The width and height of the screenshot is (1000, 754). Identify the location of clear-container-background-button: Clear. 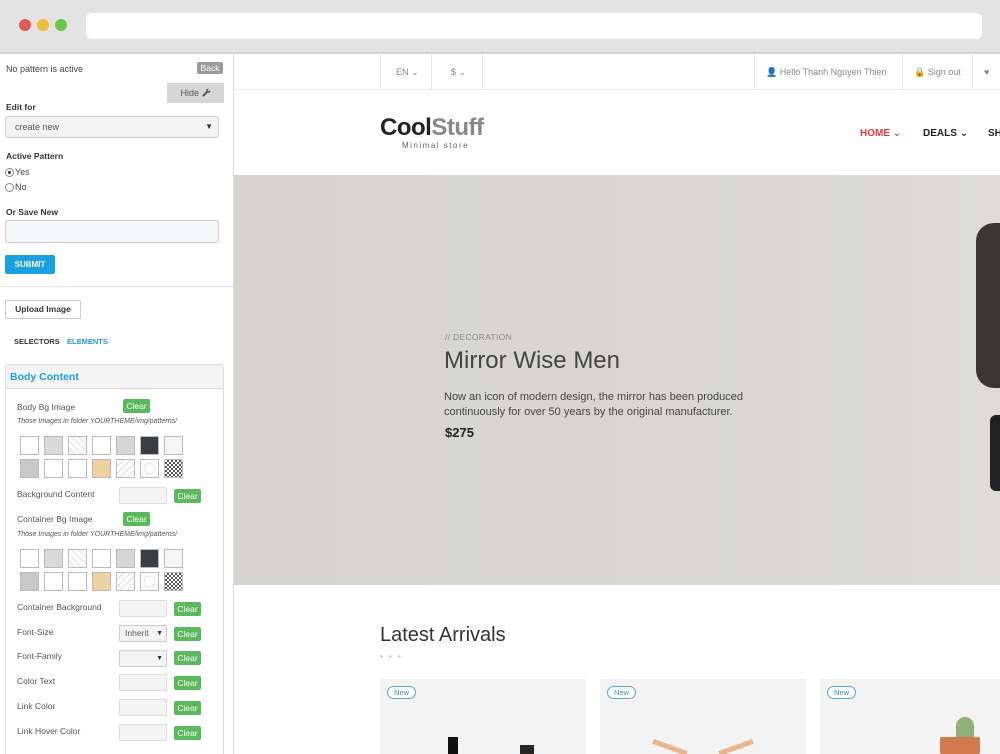
(187, 609).